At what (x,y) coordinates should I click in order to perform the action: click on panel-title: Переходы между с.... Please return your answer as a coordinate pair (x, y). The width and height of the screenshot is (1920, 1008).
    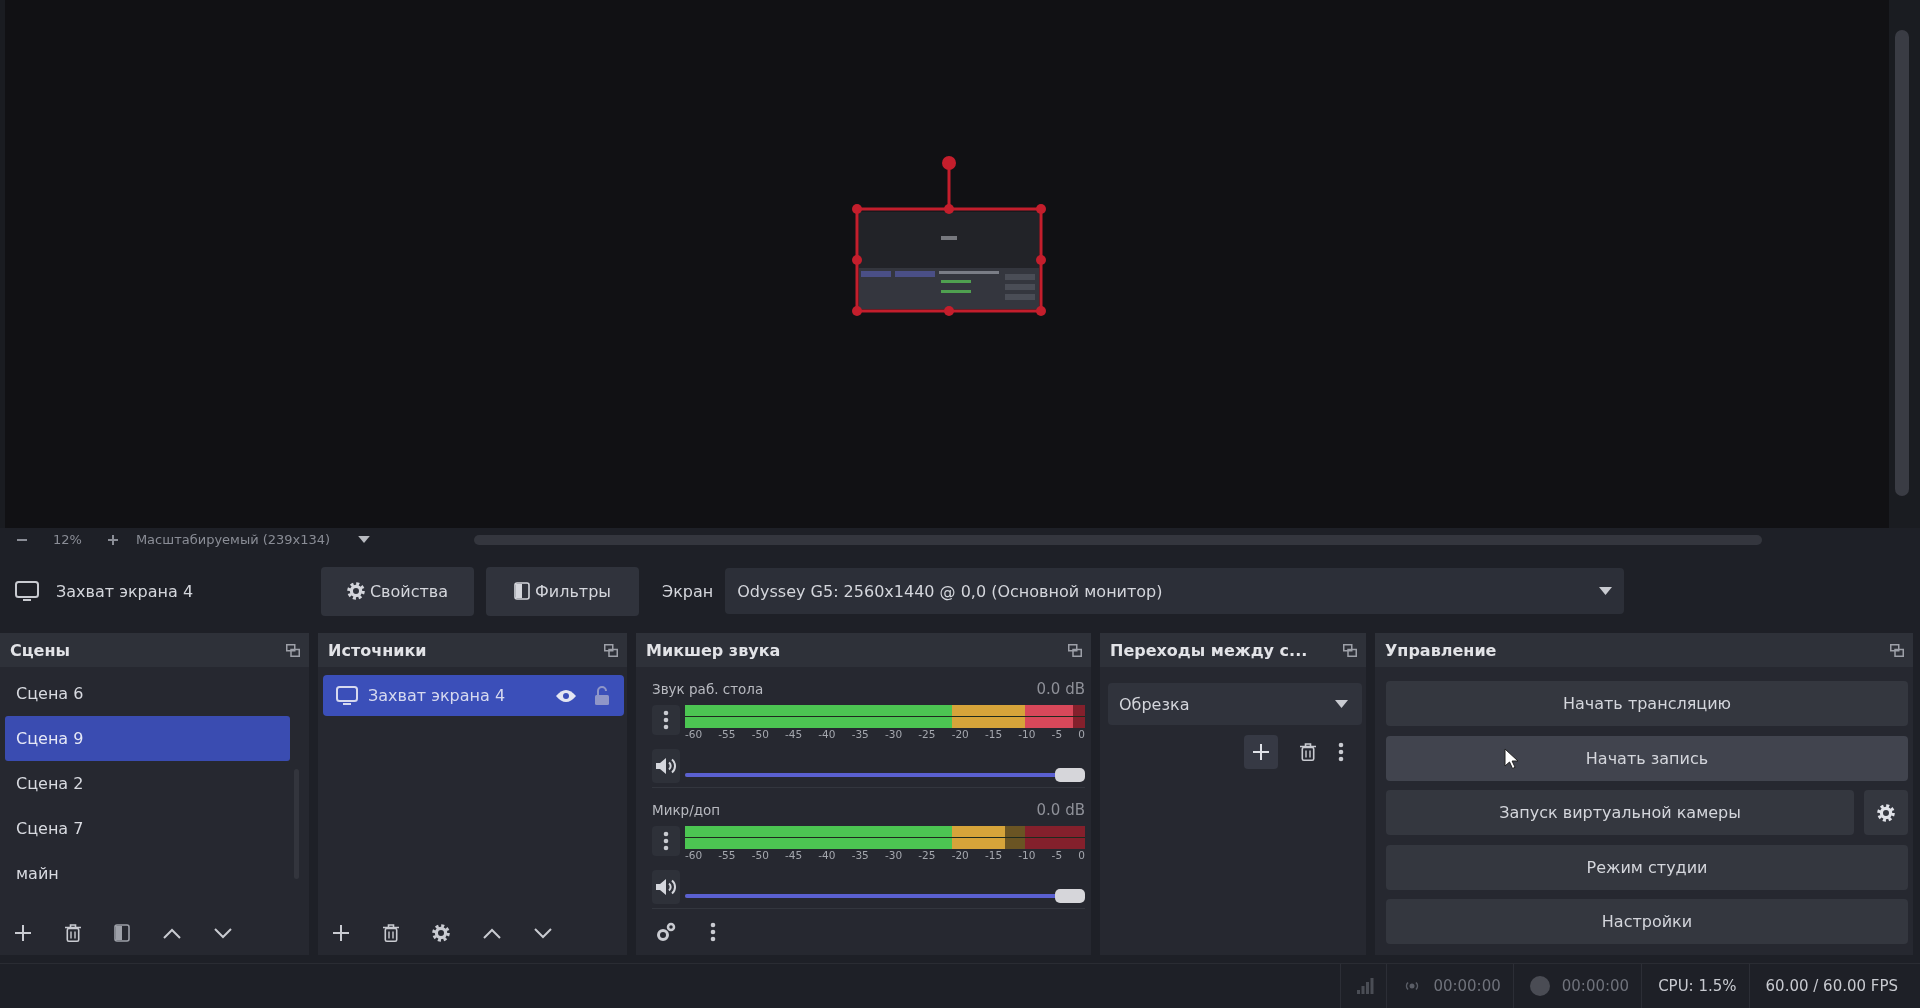
    Looking at the image, I should click on (1209, 650).